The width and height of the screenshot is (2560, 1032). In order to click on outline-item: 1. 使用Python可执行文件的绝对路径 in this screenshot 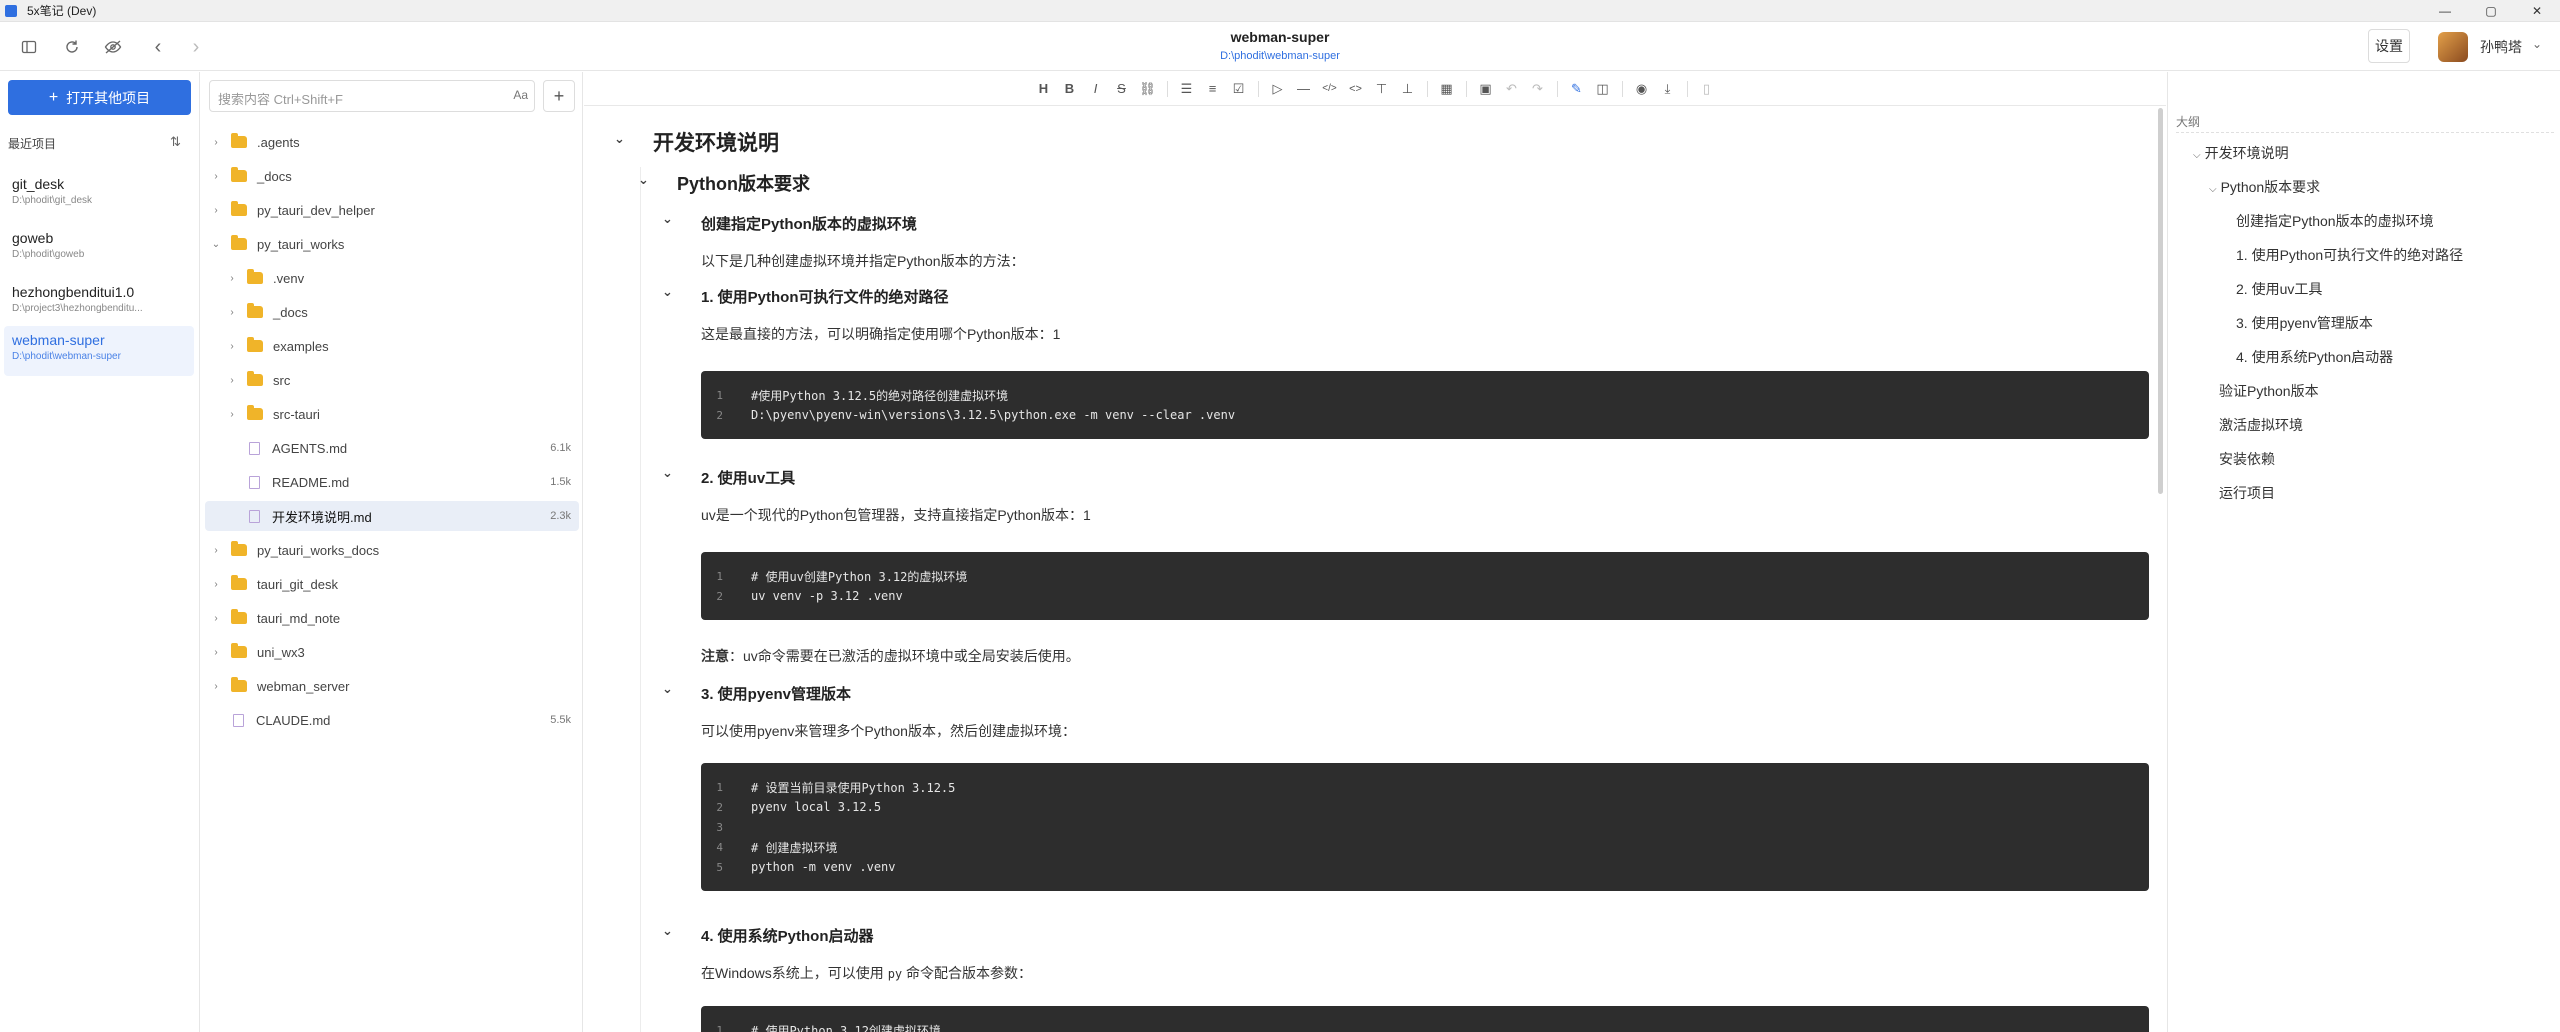, I will do `click(2349, 255)`.